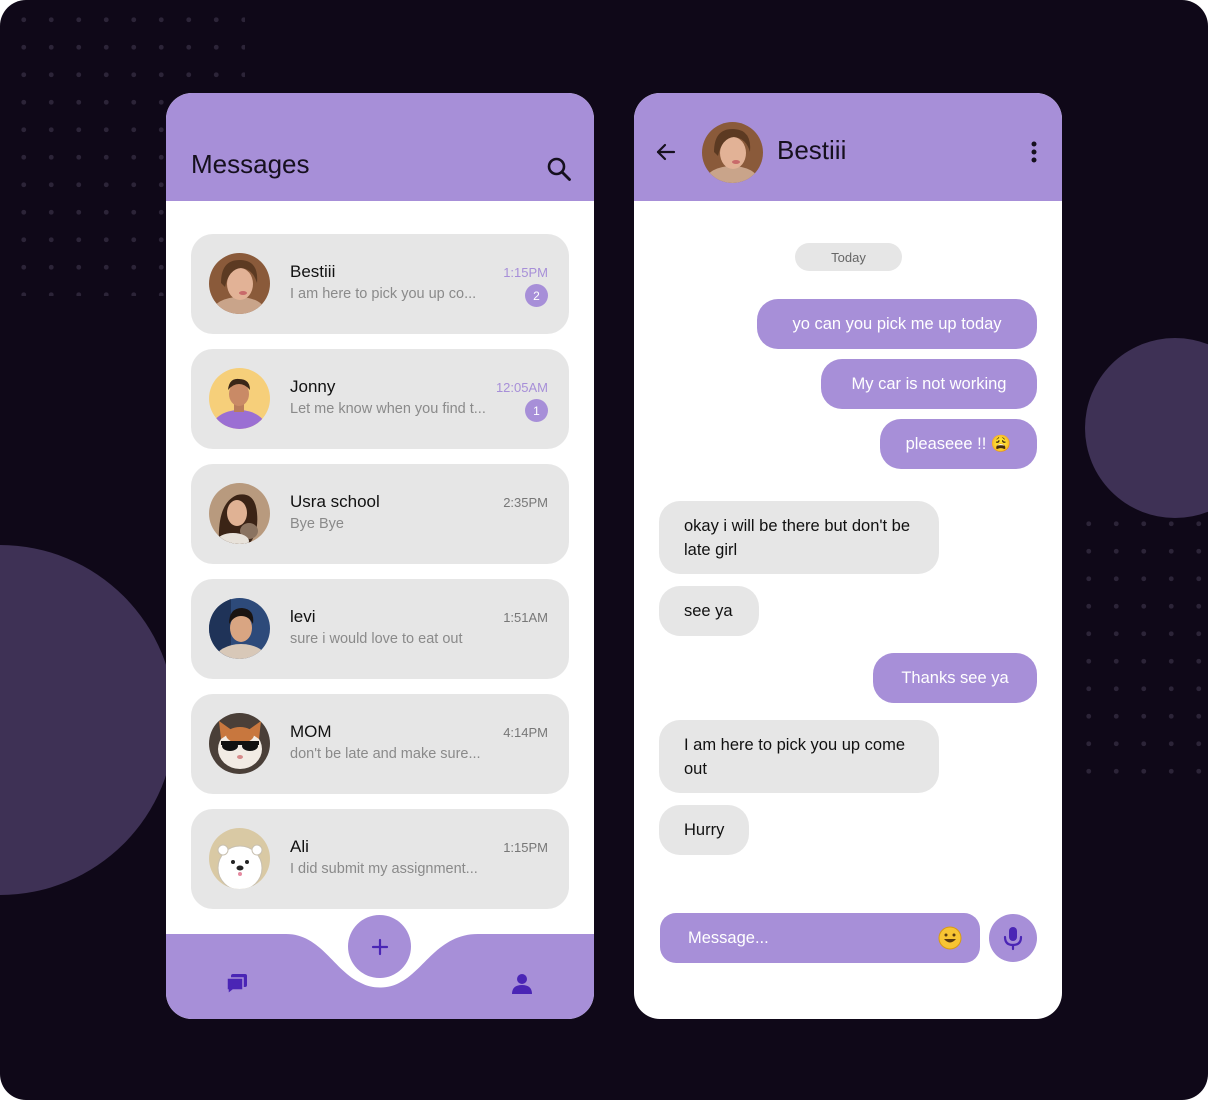 The image size is (1208, 1100). What do you see at coordinates (313, 271) in the screenshot?
I see `contact-name: Bestiii` at bounding box center [313, 271].